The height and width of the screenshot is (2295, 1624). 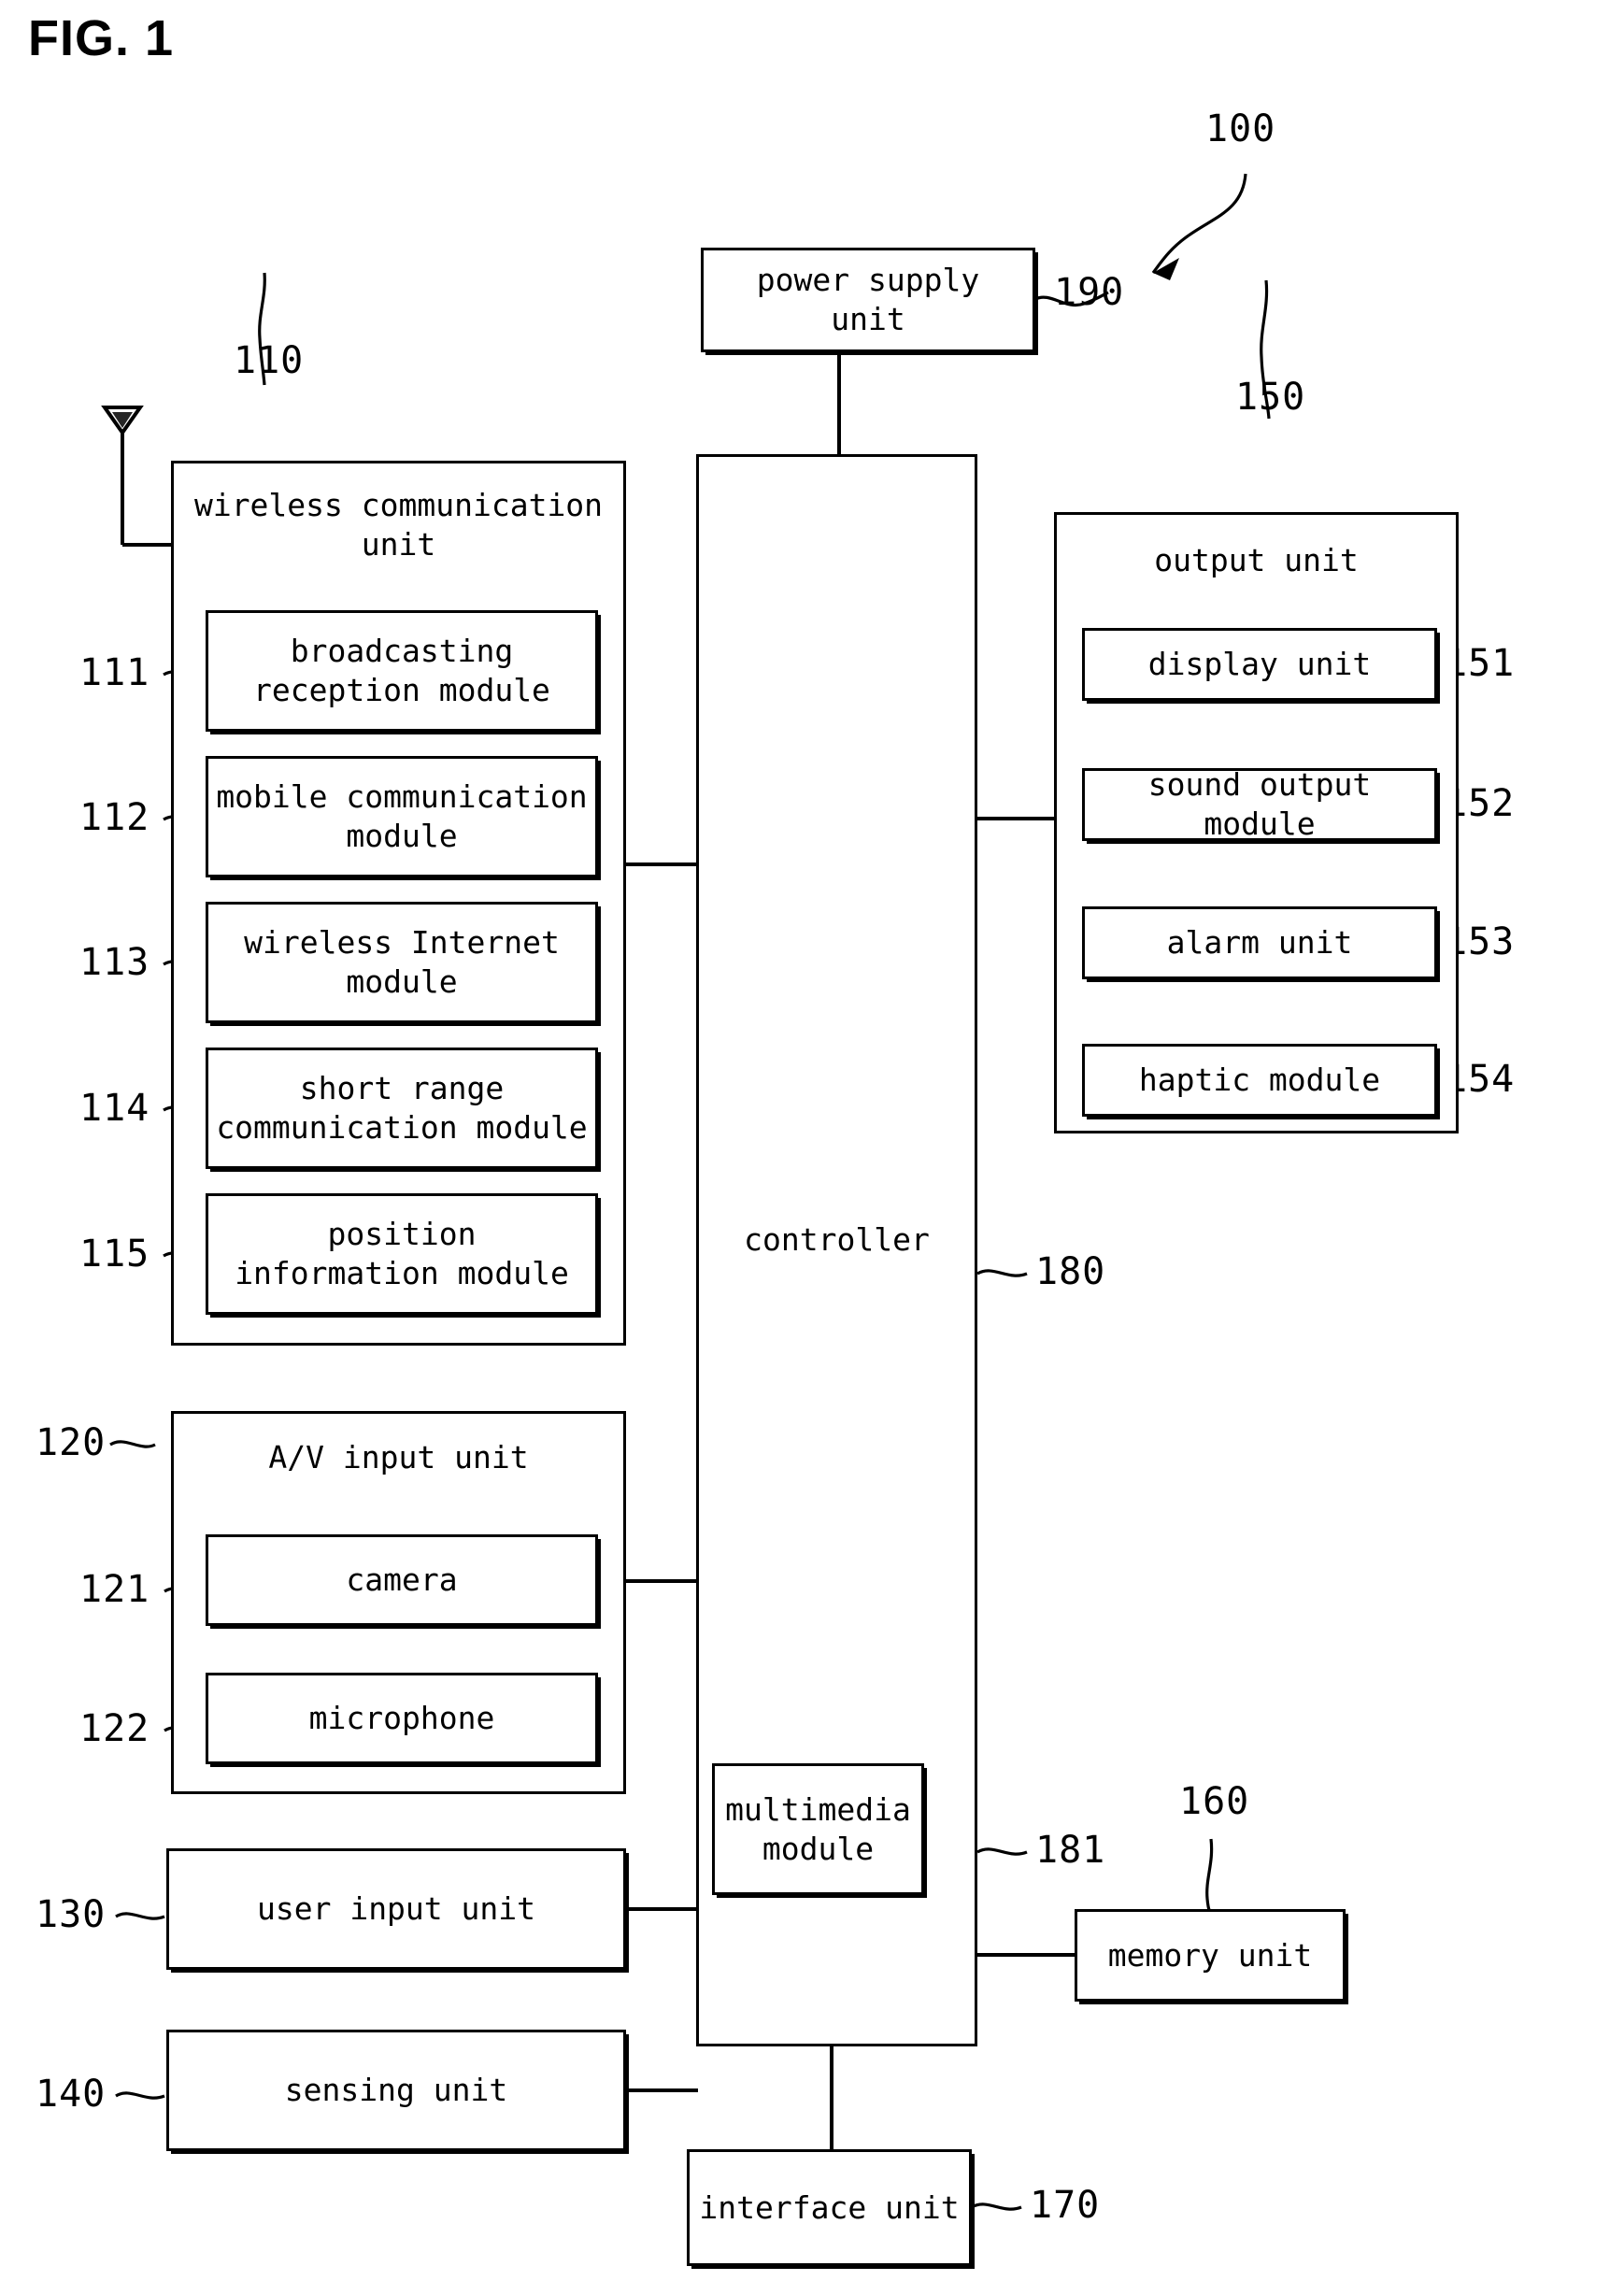 What do you see at coordinates (71, 2094) in the screenshot?
I see `ref-140: 140` at bounding box center [71, 2094].